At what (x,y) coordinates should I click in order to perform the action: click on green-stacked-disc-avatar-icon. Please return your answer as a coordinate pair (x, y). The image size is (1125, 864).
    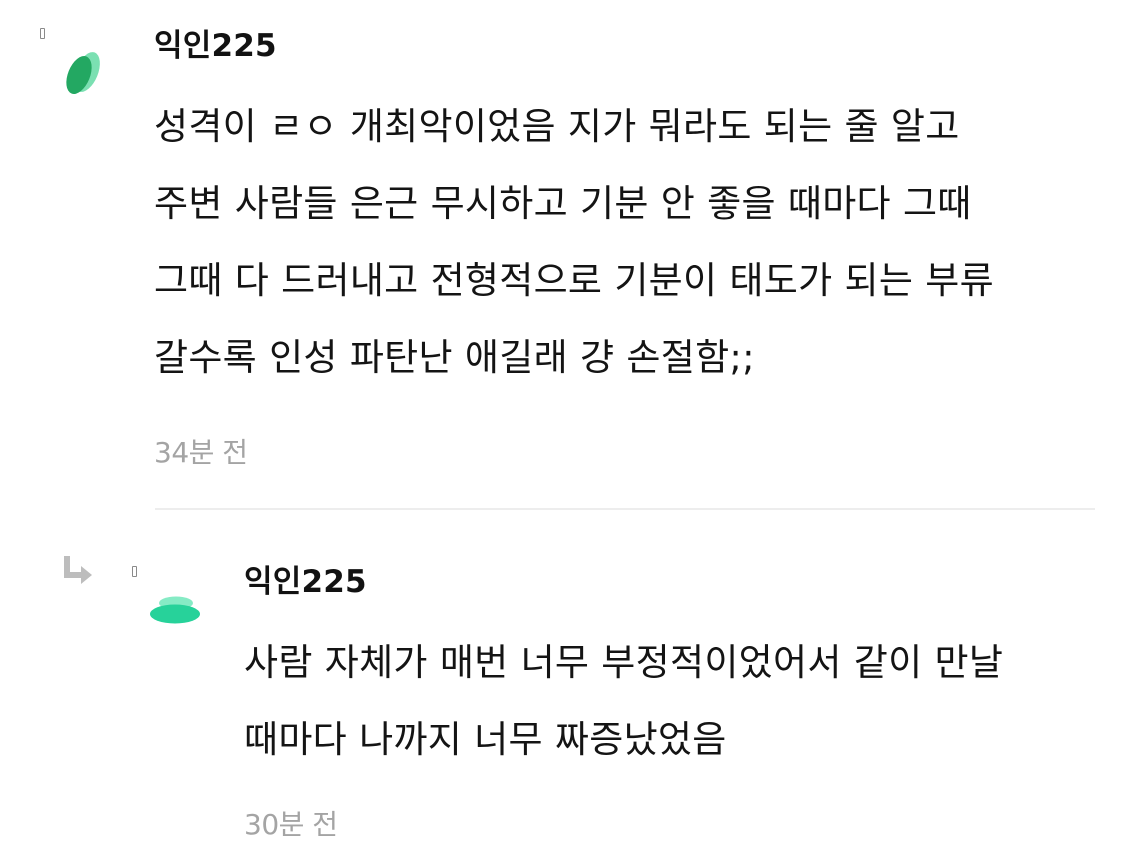
    Looking at the image, I should click on (175, 610).